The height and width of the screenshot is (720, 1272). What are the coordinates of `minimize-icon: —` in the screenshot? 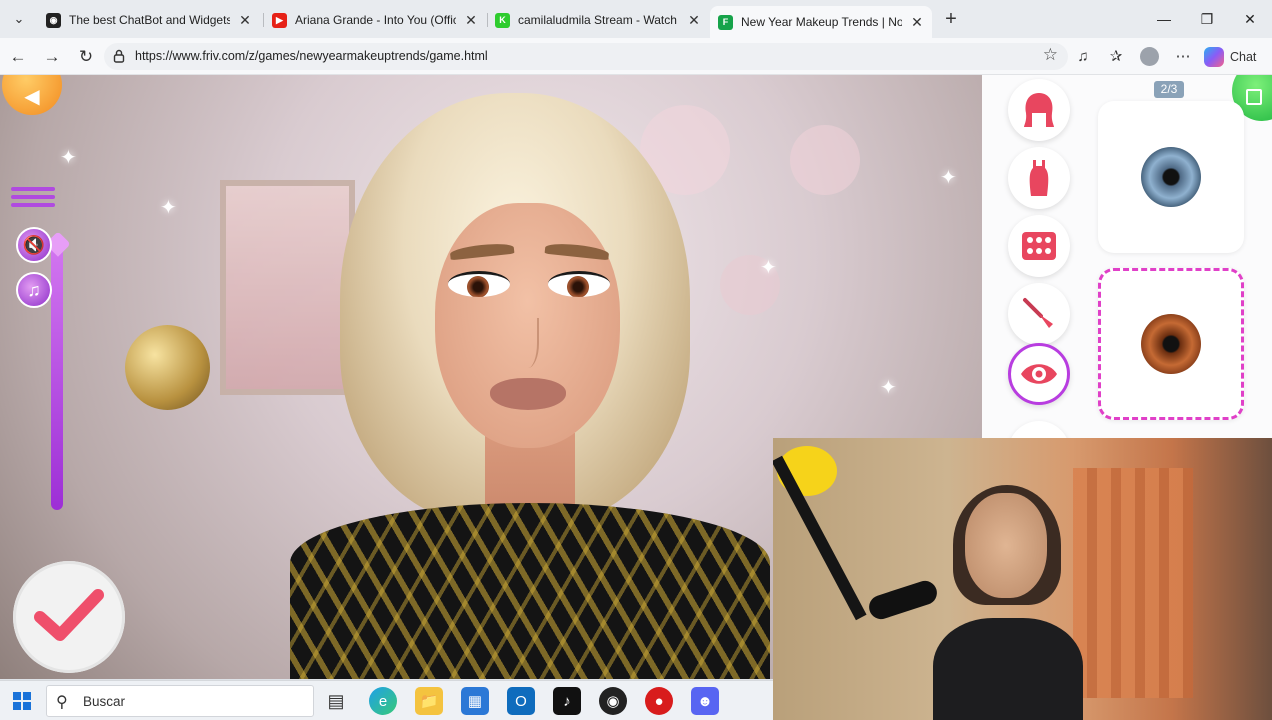 It's located at (1164, 19).